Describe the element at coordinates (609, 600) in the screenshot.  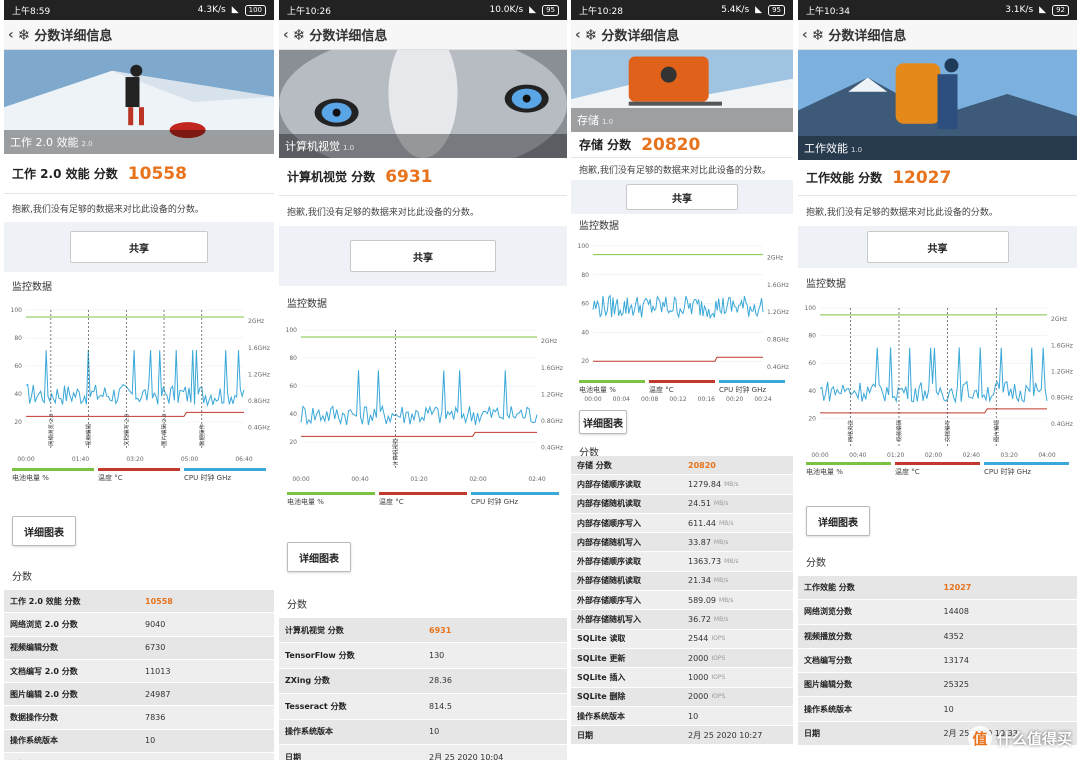
I see `row-key: 外部存储顺序写入` at that location.